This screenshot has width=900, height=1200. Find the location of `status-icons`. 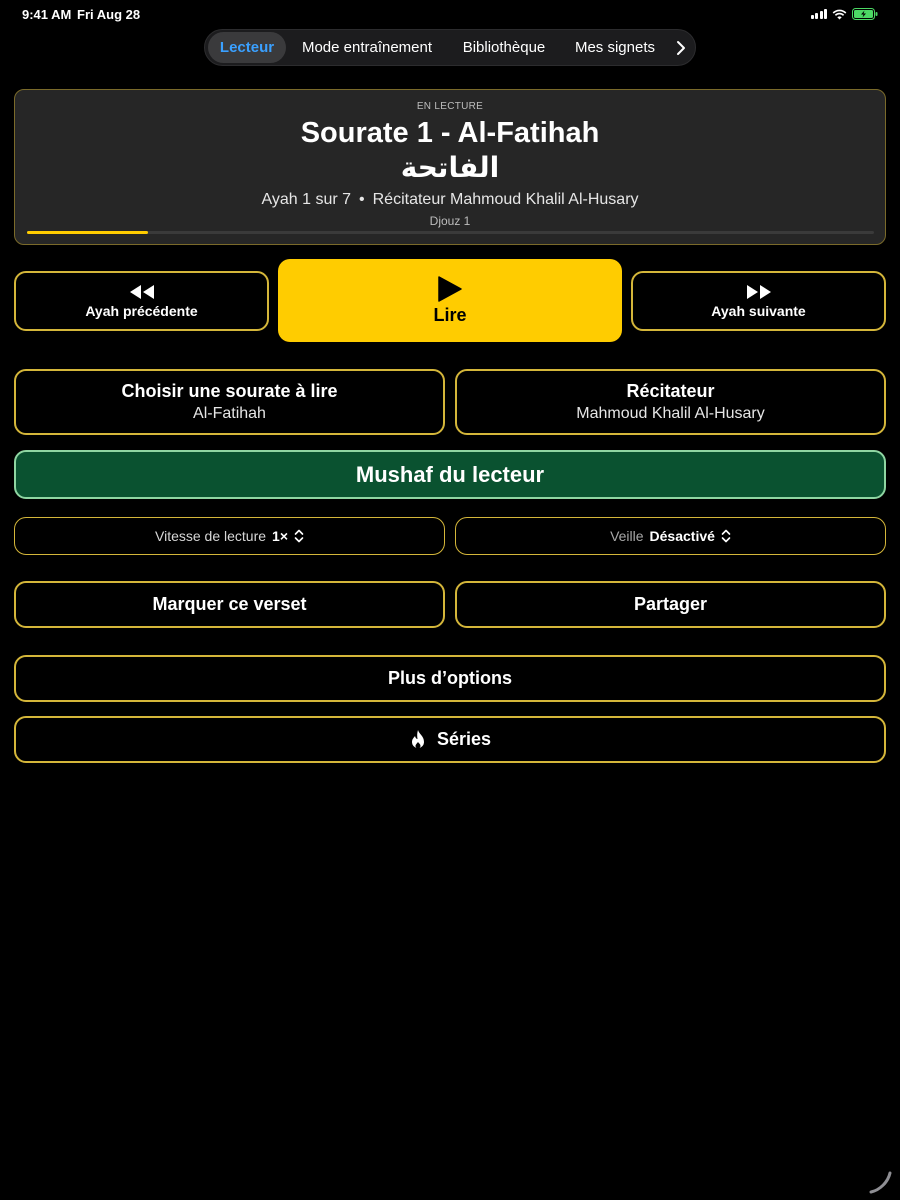

status-icons is located at coordinates (844, 14).